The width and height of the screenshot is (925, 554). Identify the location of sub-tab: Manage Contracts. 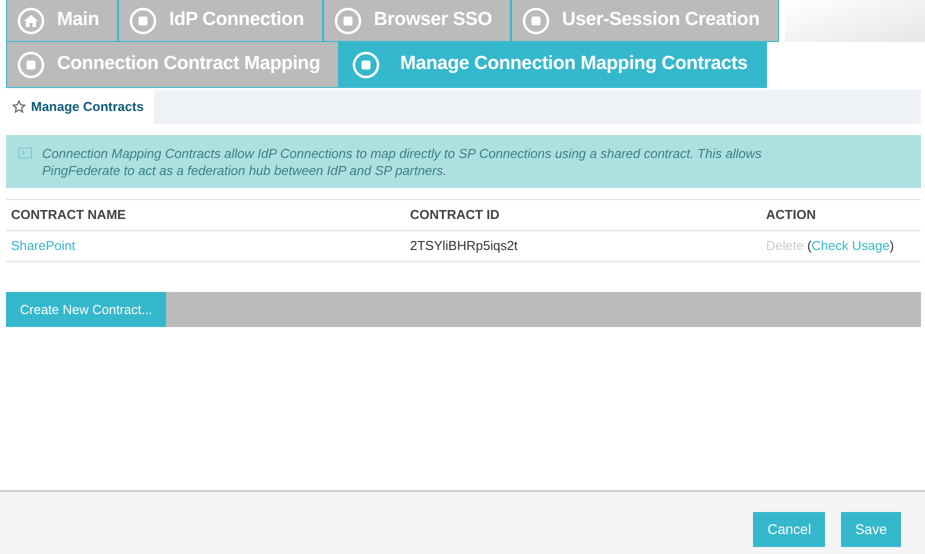
(80, 107).